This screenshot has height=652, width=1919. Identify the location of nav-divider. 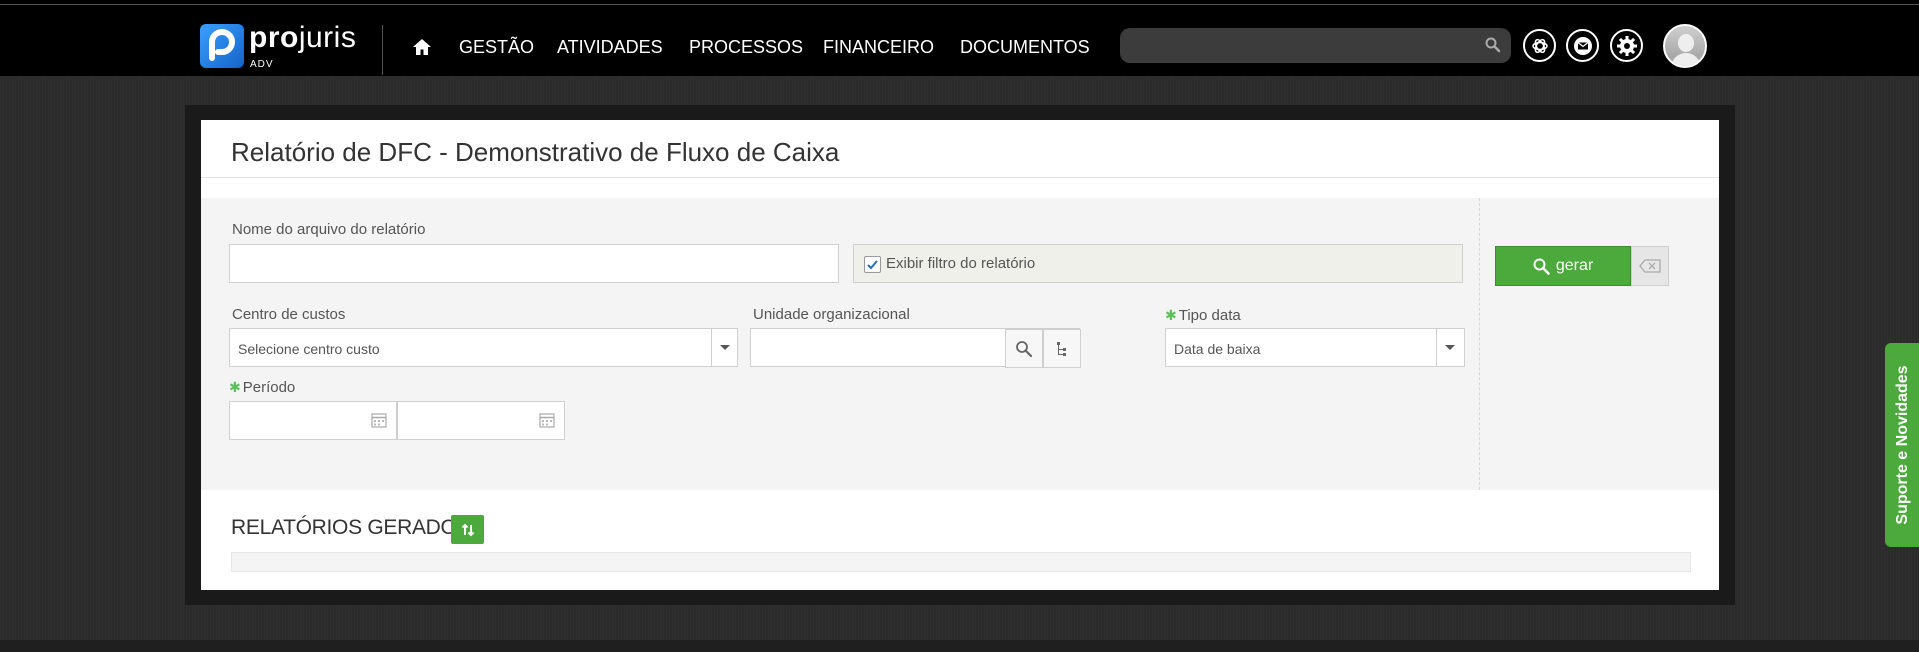
(382, 50).